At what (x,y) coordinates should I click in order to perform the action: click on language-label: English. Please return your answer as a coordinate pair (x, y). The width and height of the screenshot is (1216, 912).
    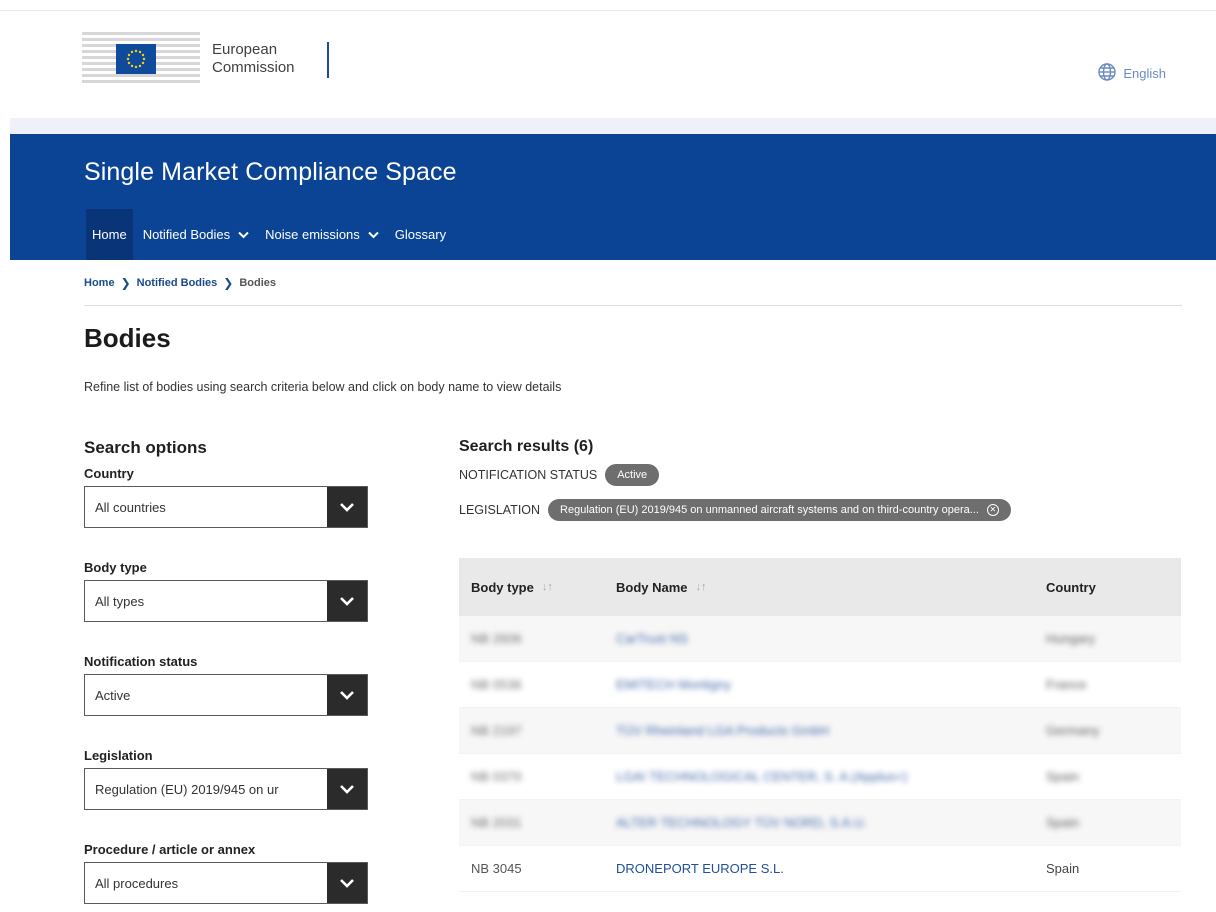
    Looking at the image, I should click on (1144, 73).